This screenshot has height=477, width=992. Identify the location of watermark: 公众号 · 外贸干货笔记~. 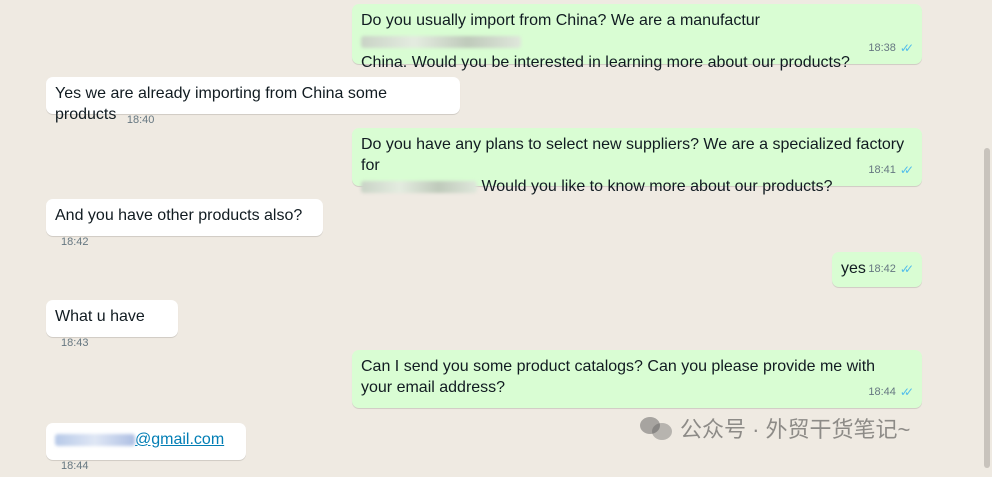
(775, 428).